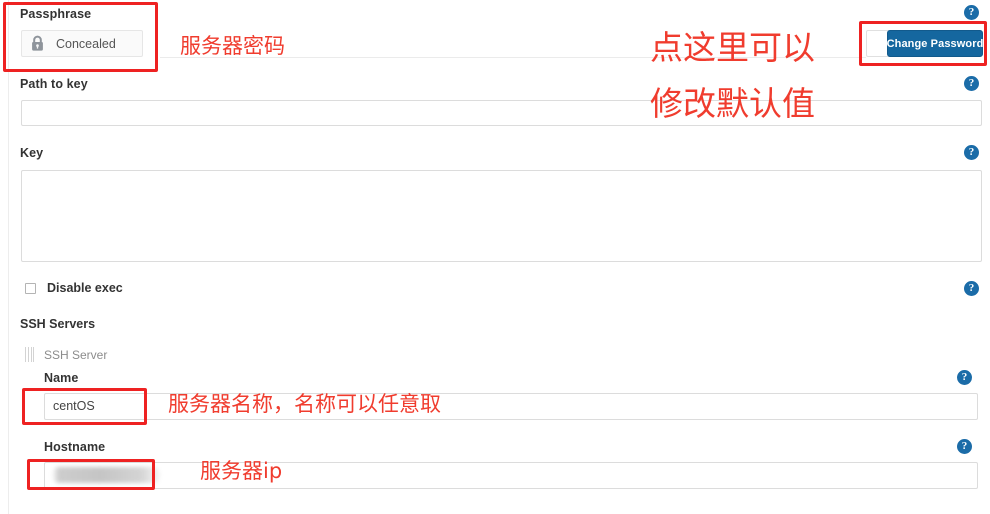 The height and width of the screenshot is (514, 990). I want to click on help-icon-ssh-server-hostname: ?, so click(964, 446).